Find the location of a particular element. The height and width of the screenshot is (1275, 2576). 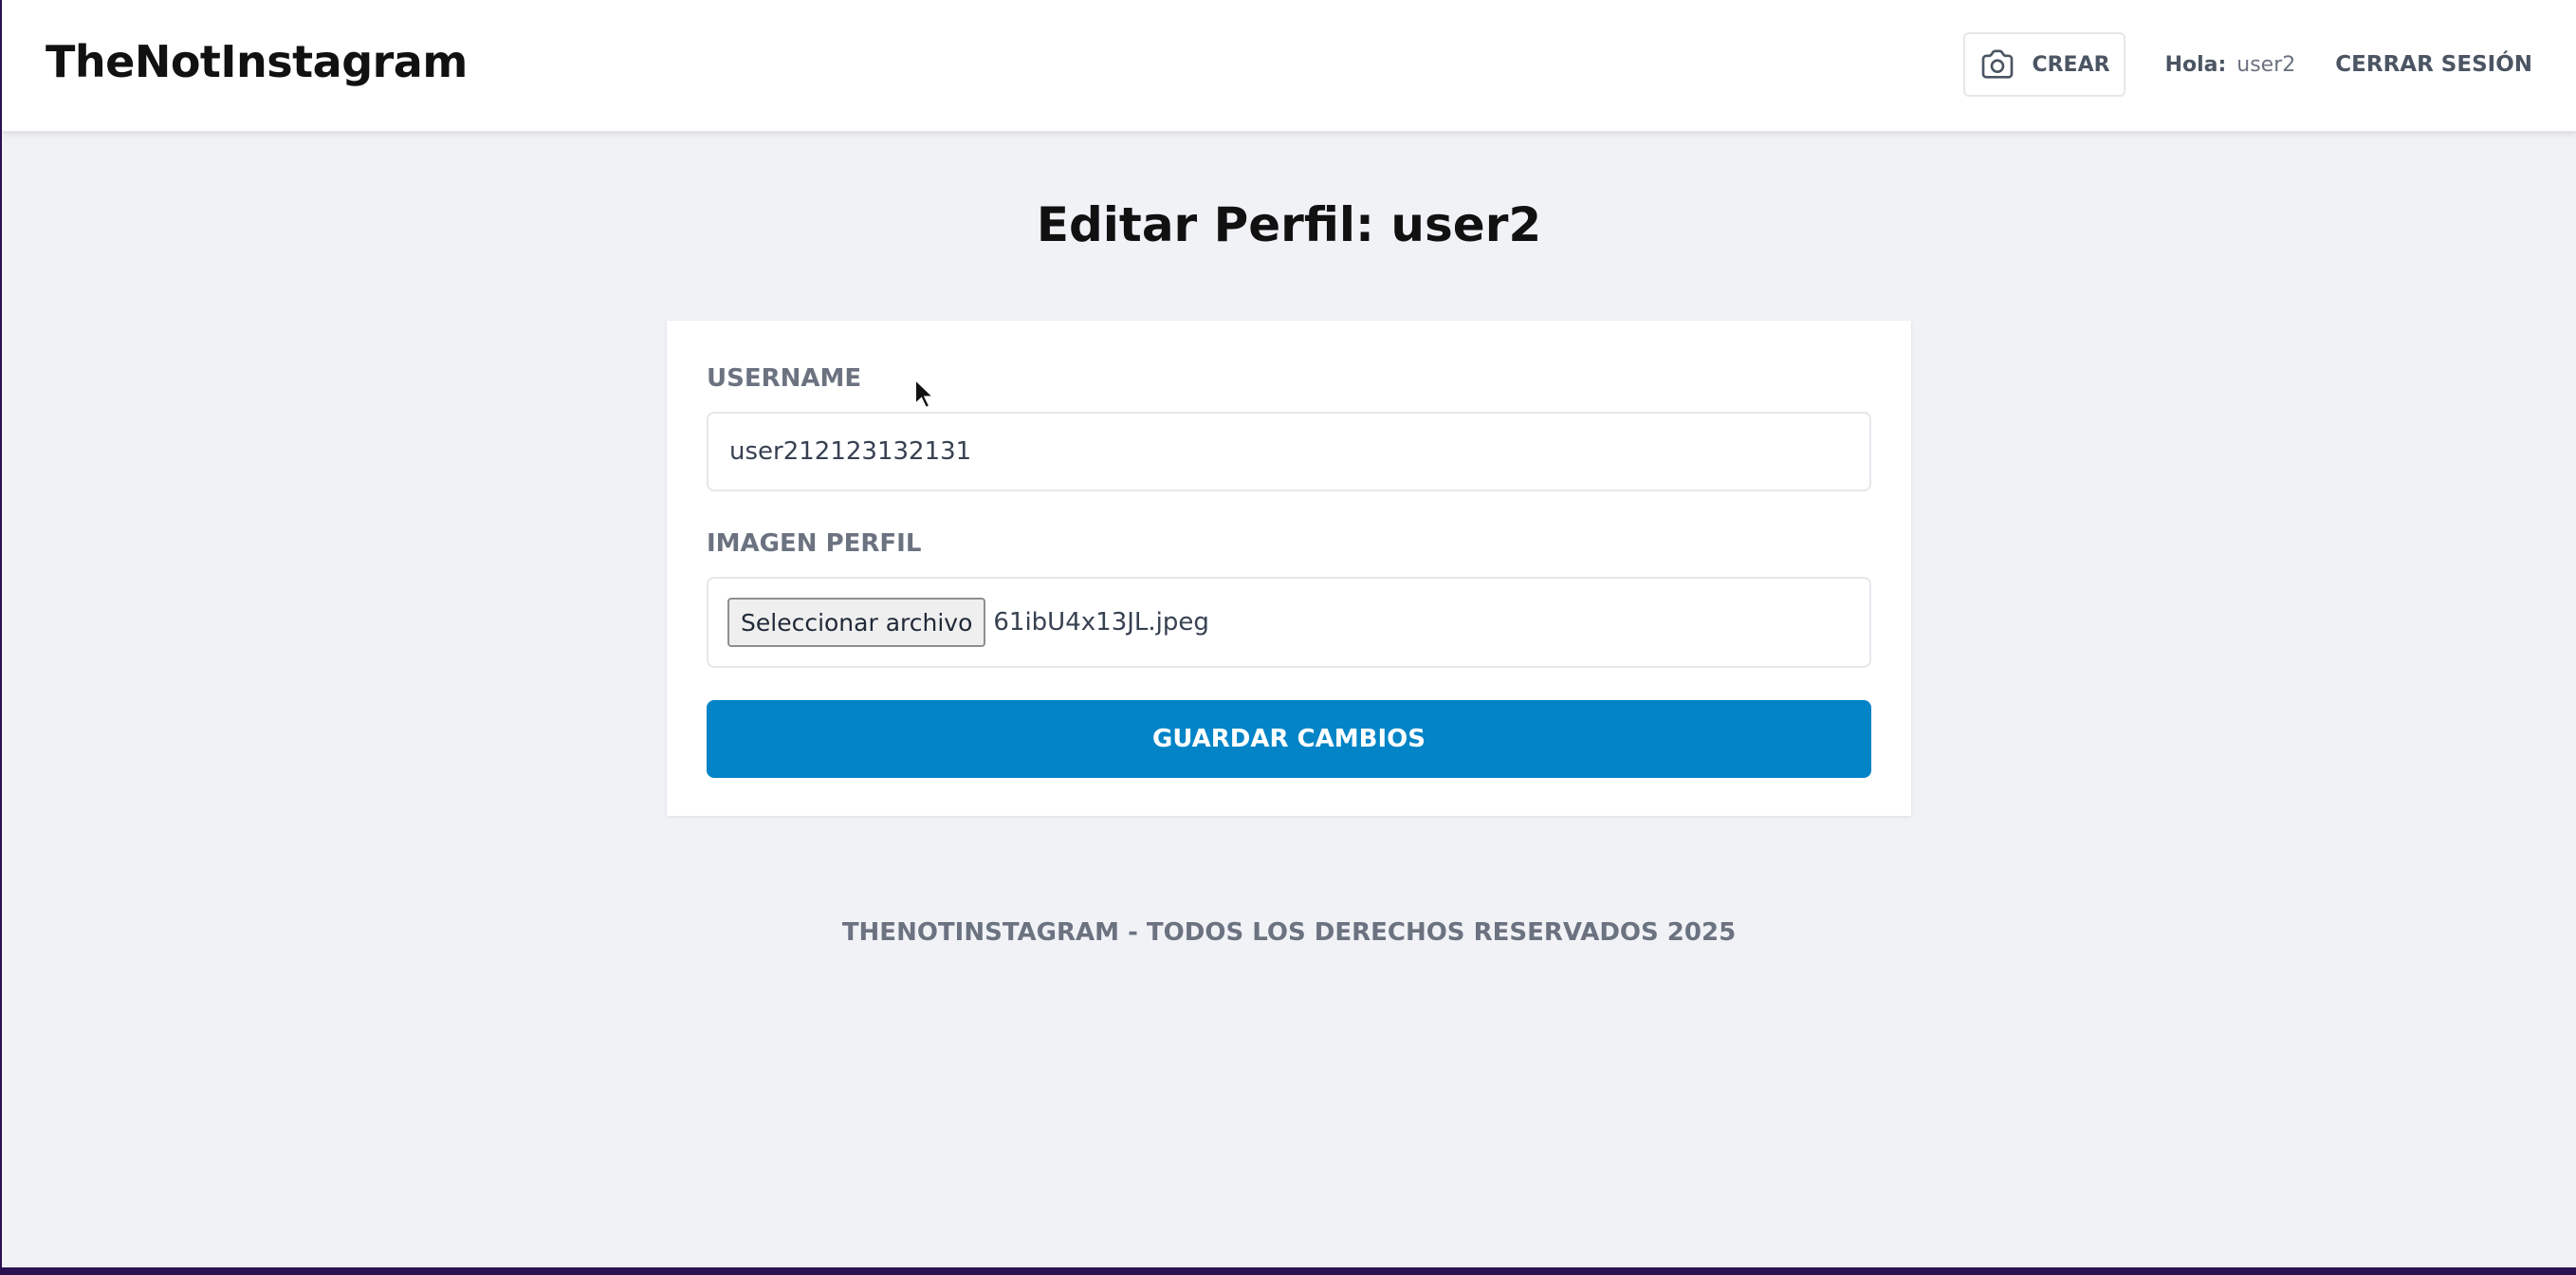

greeting-prefix: Hola: is located at coordinates (2195, 65).